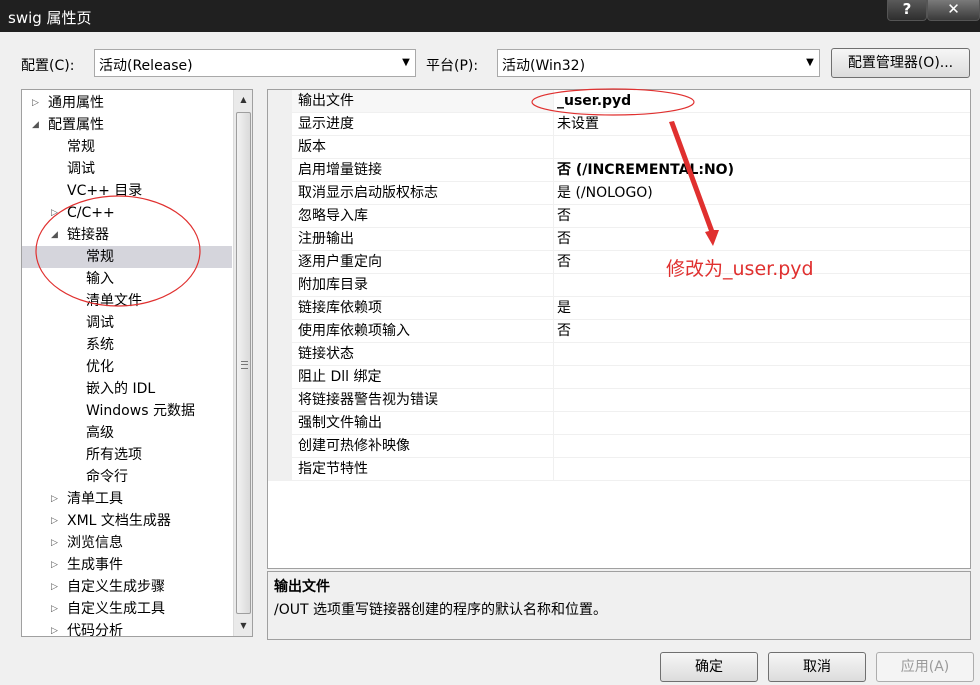 Image resolution: width=980 pixels, height=685 pixels. I want to click on tree-item: ▷ 通用属性, so click(127, 103).